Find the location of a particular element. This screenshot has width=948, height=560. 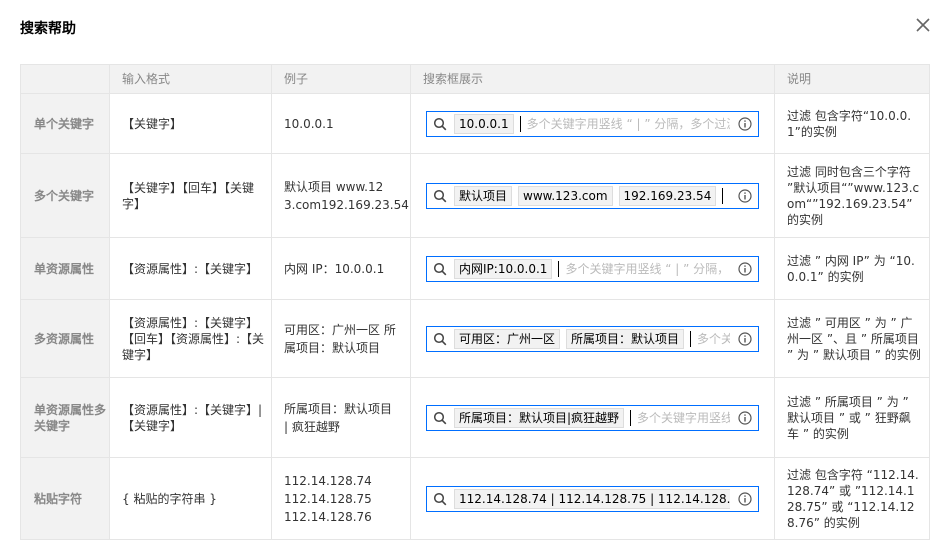

example-line: | 疯狂越野 is located at coordinates (312, 426).